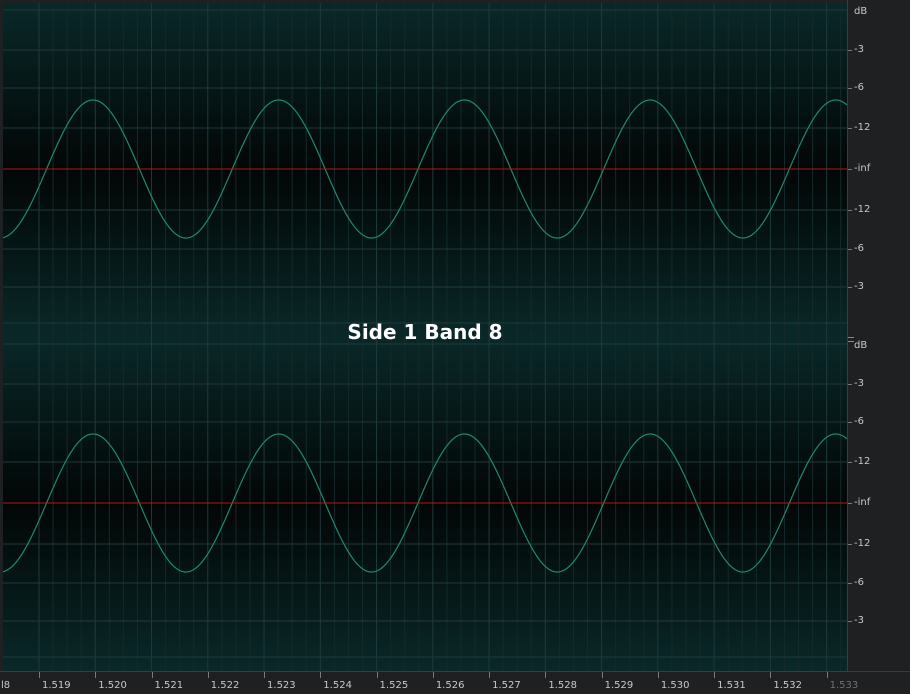 The height and width of the screenshot is (694, 910). What do you see at coordinates (112, 685) in the screenshot?
I see `time-label: 1.520` at bounding box center [112, 685].